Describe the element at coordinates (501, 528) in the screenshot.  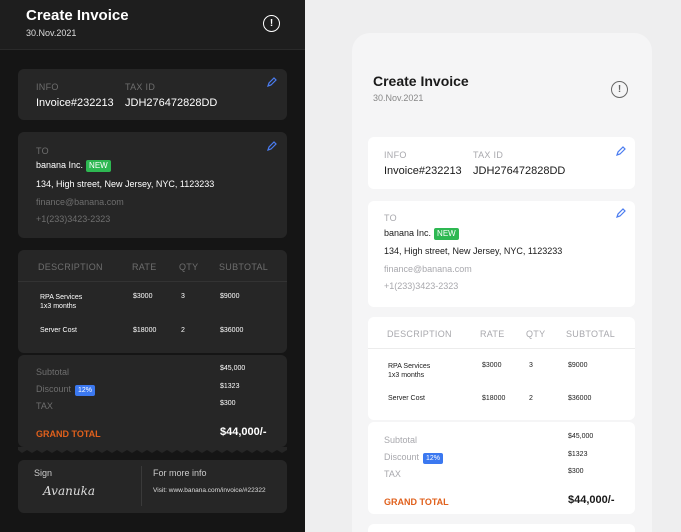
I see `footer-card-partial` at that location.